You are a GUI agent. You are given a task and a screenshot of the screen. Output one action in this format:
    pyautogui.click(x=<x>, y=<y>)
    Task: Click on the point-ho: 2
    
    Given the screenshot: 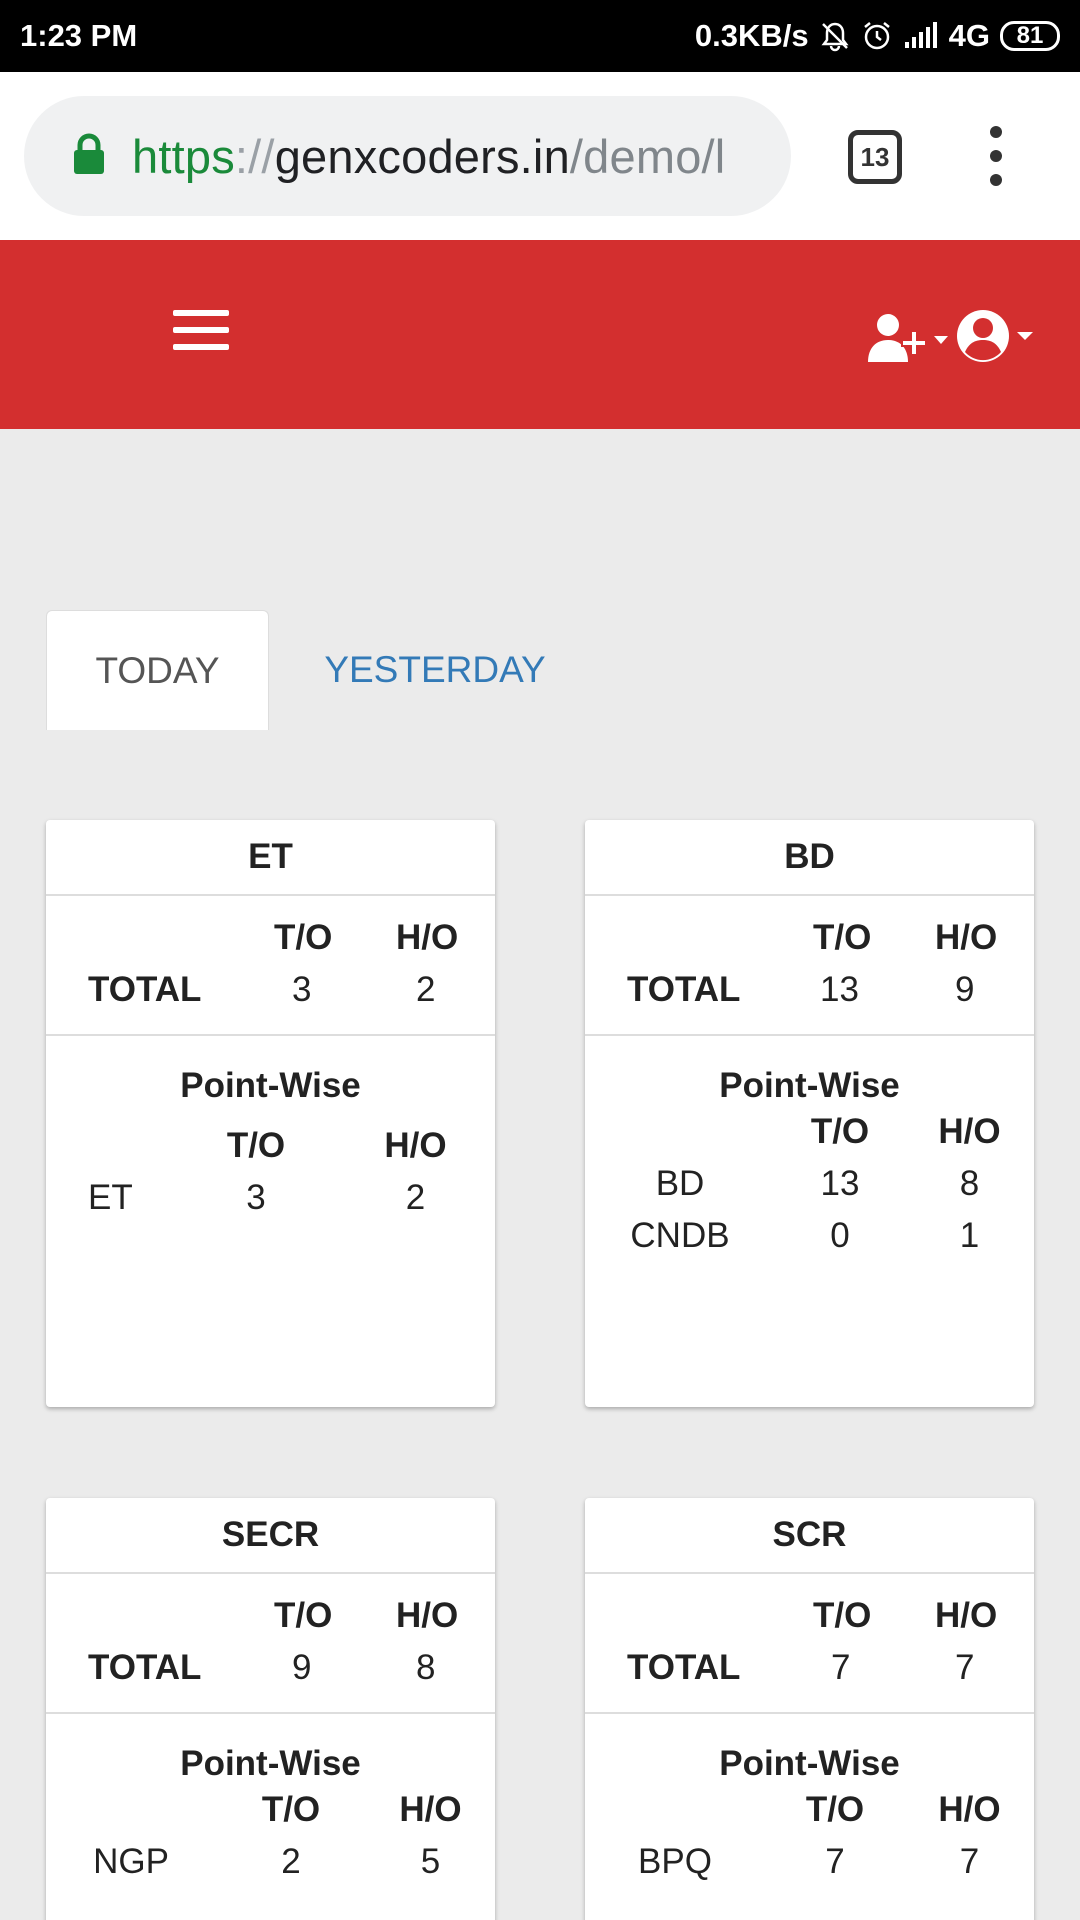 What is the action you would take?
    pyautogui.click(x=415, y=1197)
    